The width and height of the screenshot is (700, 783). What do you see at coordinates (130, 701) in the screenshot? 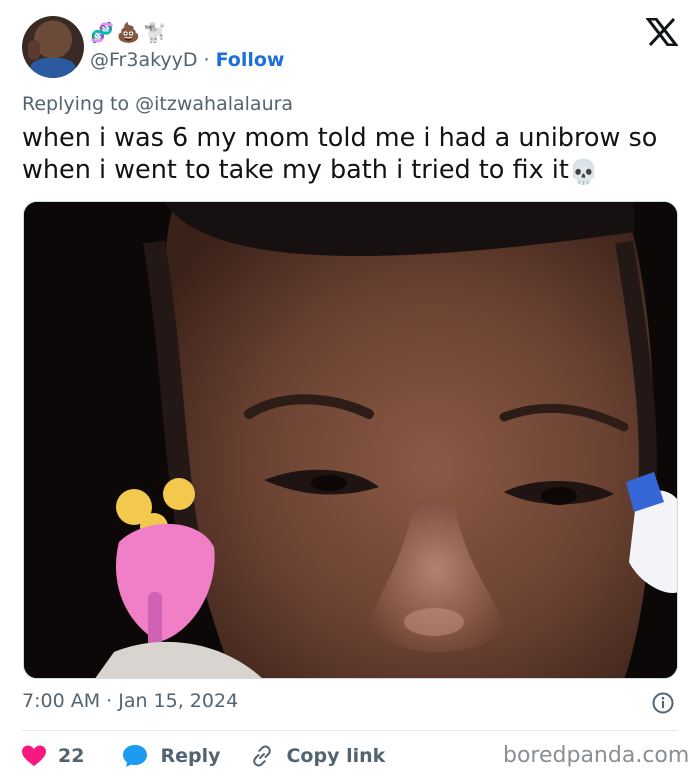
I see `tweet-timestamp: 7:00 AM · Jan 15, 2024` at bounding box center [130, 701].